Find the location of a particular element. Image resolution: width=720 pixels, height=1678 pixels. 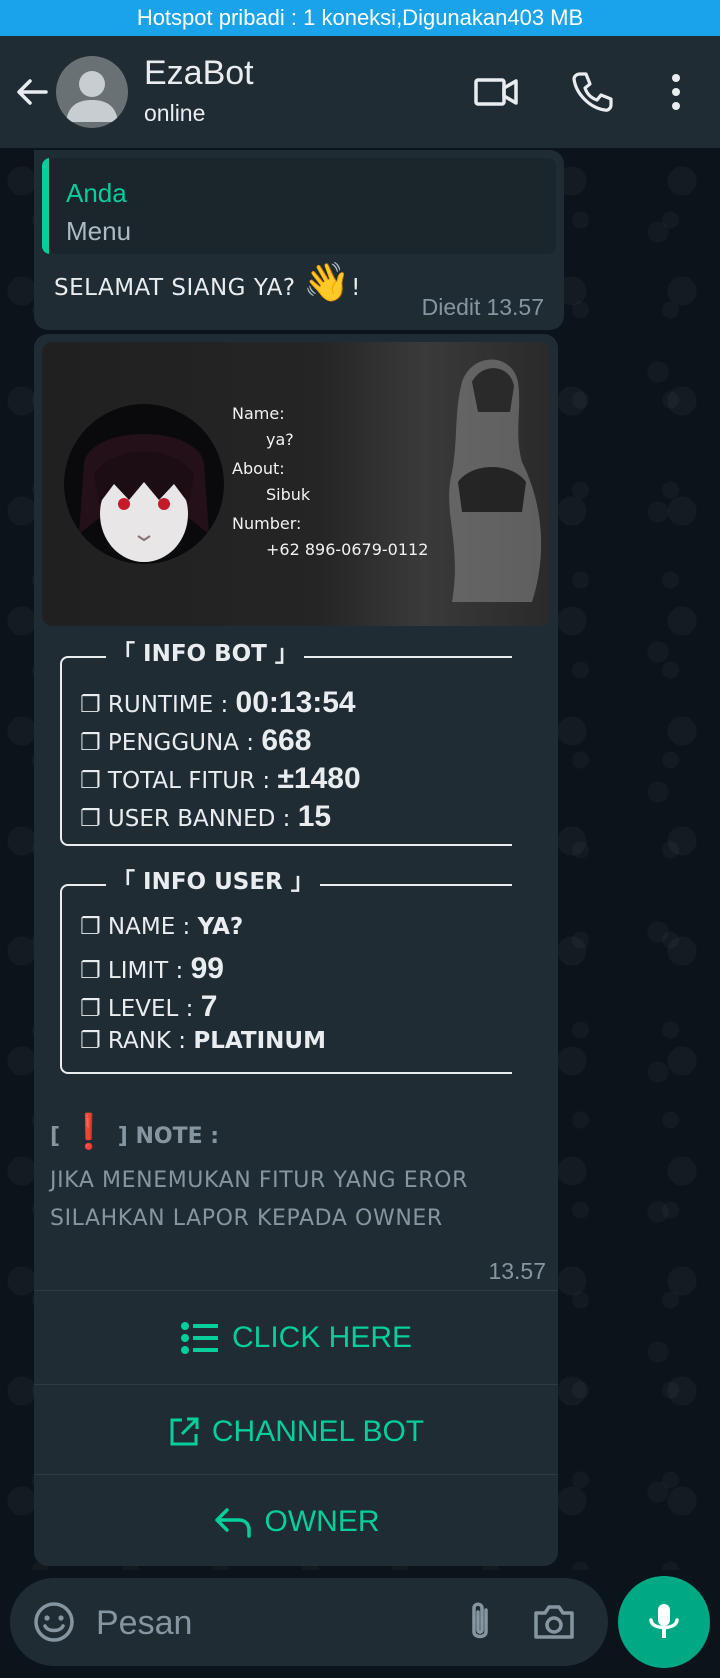

level-value: 7 is located at coordinates (209, 1006).